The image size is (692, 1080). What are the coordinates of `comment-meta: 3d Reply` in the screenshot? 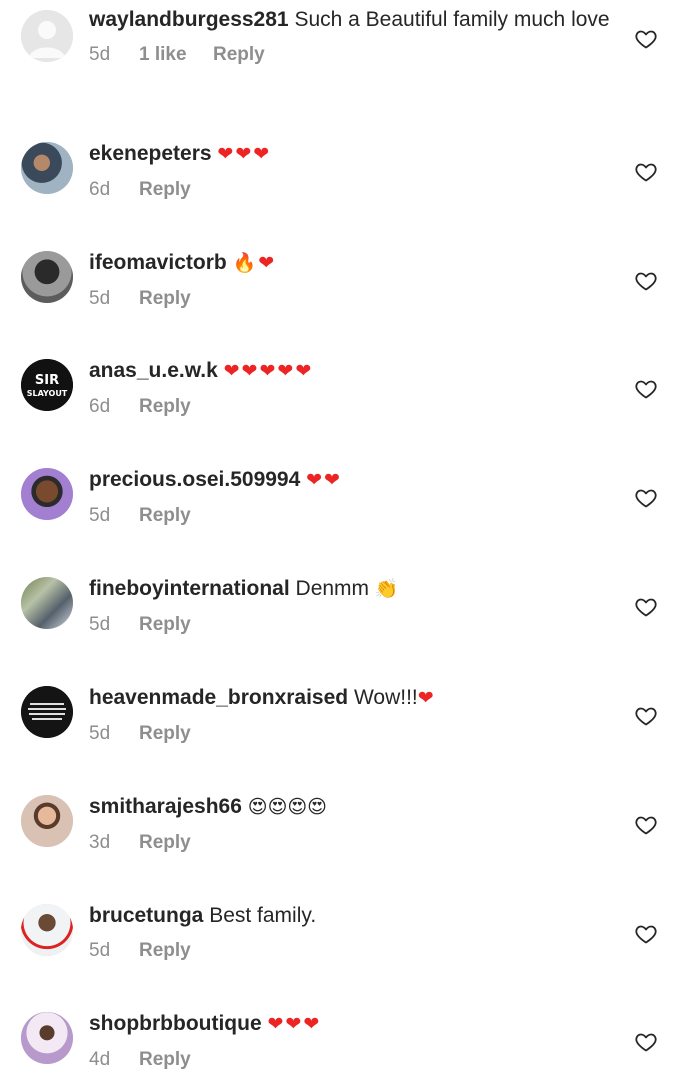 It's located at (350, 843).